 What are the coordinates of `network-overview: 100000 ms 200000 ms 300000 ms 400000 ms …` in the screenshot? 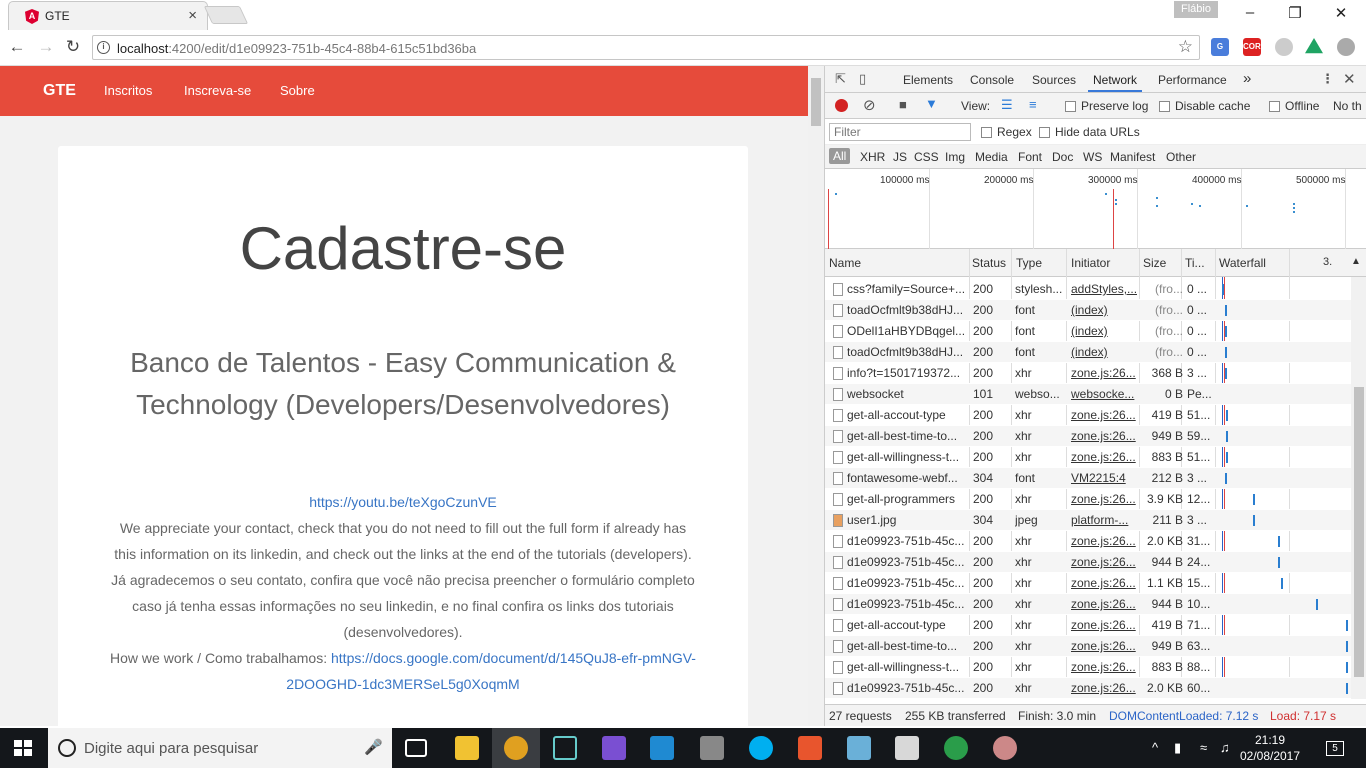 It's located at (1095, 209).